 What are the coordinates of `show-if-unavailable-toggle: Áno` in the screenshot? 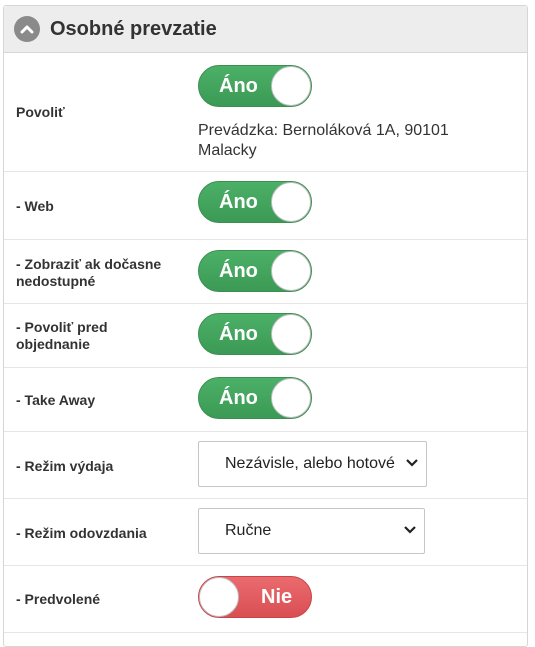 It's located at (255, 271).